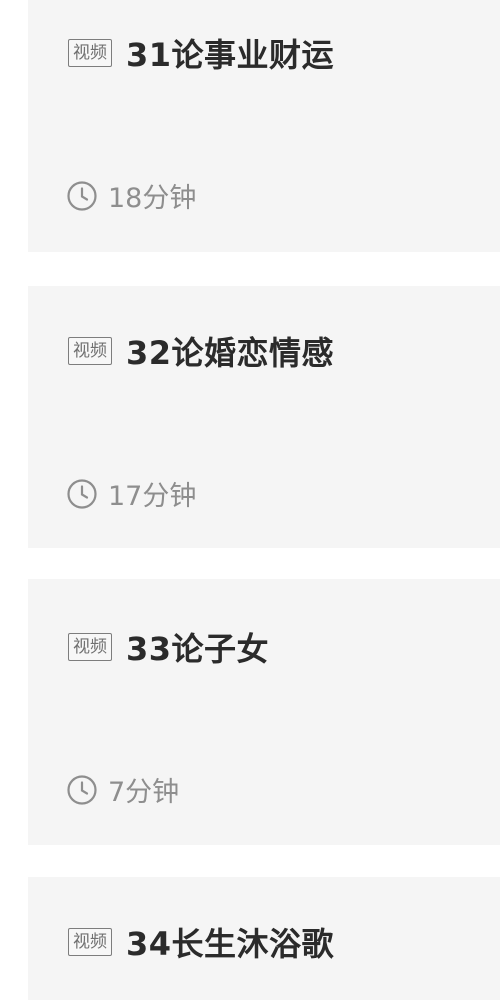 The image size is (500, 1000). Describe the element at coordinates (152, 198) in the screenshot. I see `lesson-duration: 18分钟` at that location.